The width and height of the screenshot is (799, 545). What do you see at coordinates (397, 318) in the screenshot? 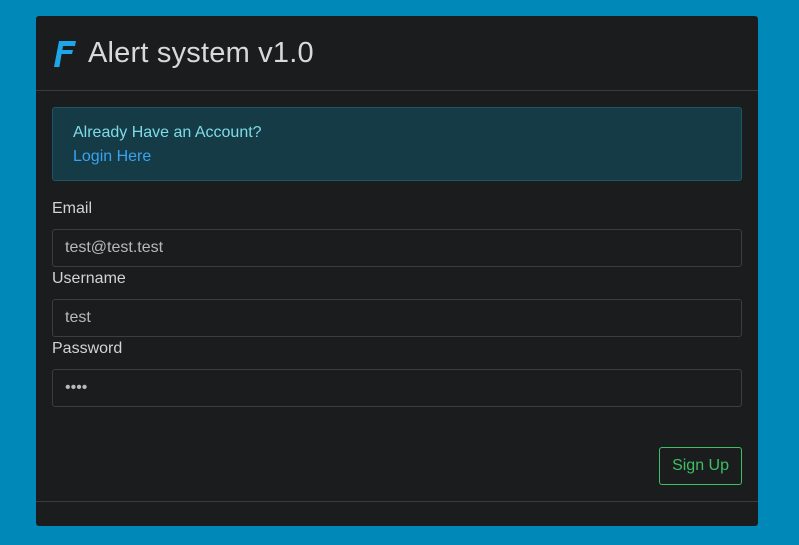
I see `username-field` at bounding box center [397, 318].